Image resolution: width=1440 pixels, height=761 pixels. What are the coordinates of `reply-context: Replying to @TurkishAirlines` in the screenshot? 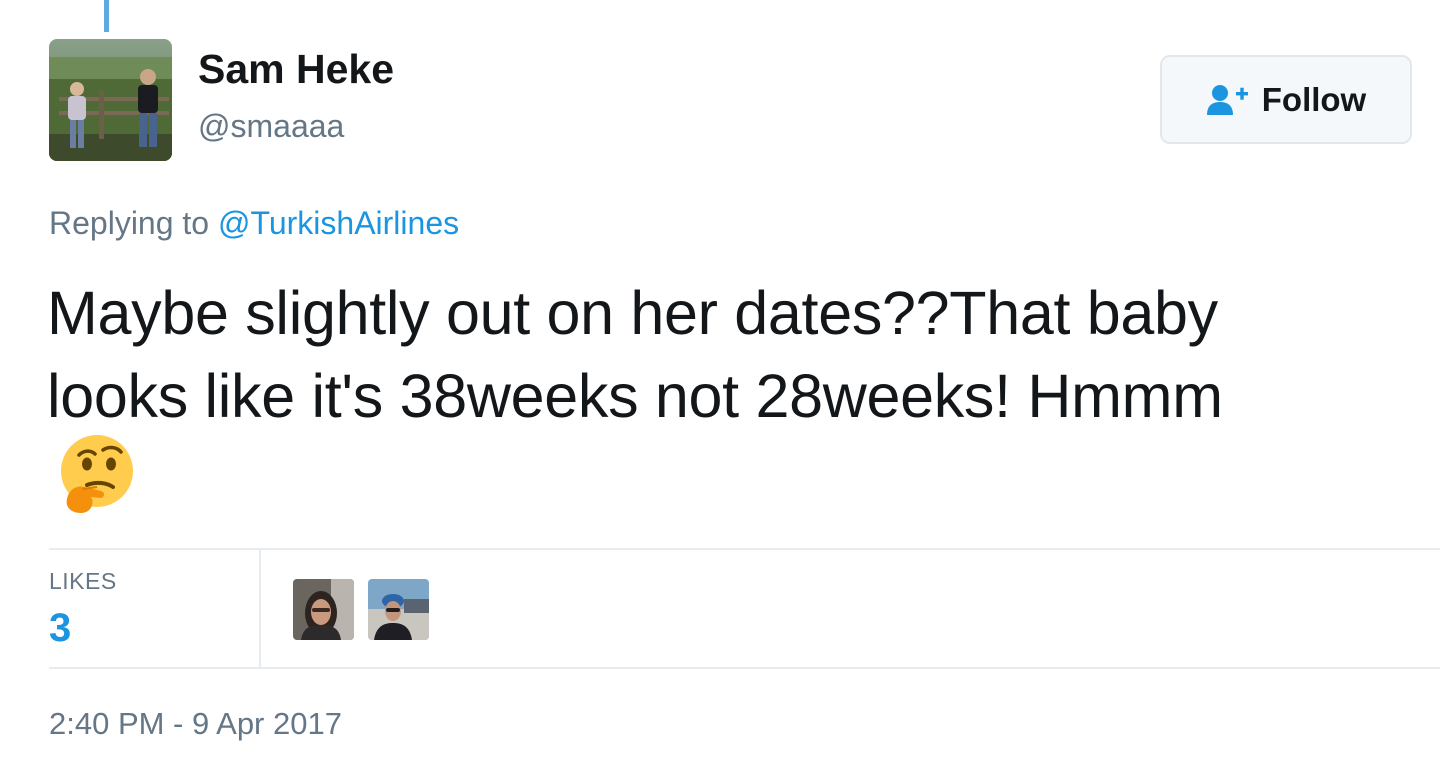 It's located at (254, 223).